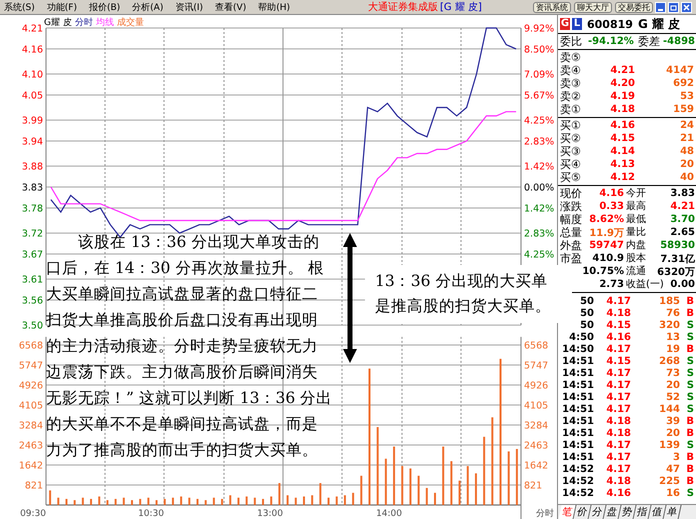 This screenshot has height=519, width=696. What do you see at coordinates (622, 138) in the screenshot?
I see `order-price: 4.15` at bounding box center [622, 138].